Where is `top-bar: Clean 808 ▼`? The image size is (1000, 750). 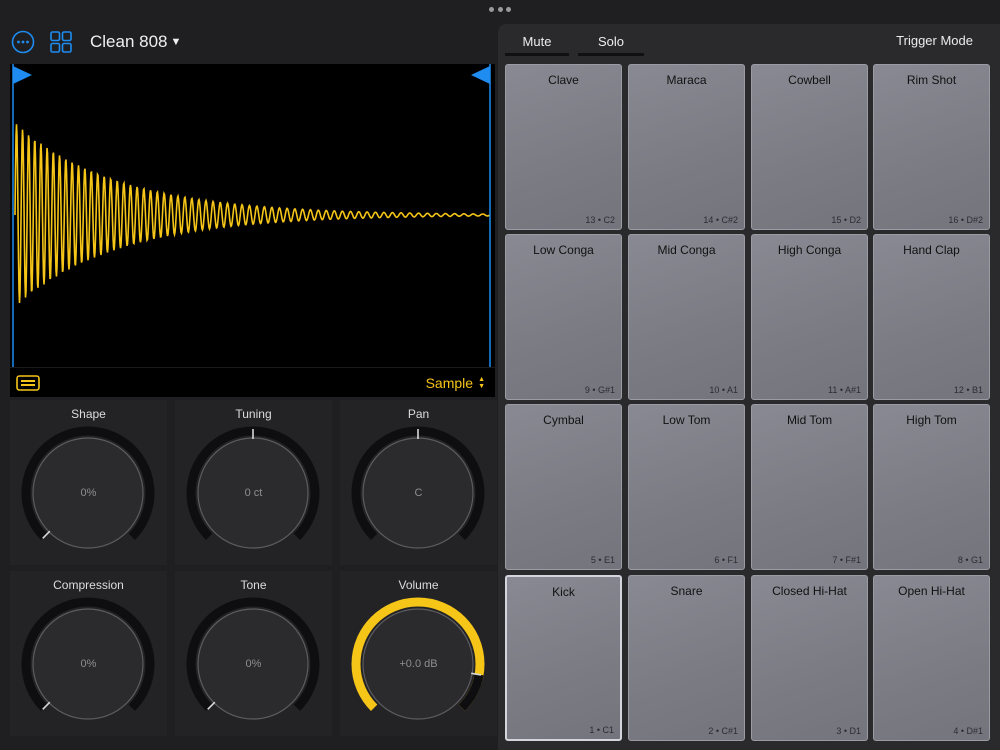
top-bar: Clean 808 ▼ is located at coordinates (95, 42).